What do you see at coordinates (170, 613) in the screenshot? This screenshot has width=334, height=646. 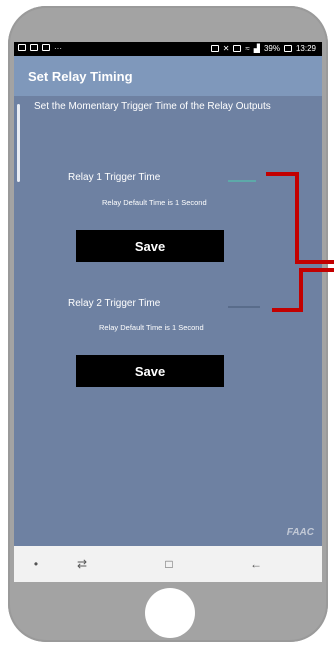 I see `home-button` at bounding box center [170, 613].